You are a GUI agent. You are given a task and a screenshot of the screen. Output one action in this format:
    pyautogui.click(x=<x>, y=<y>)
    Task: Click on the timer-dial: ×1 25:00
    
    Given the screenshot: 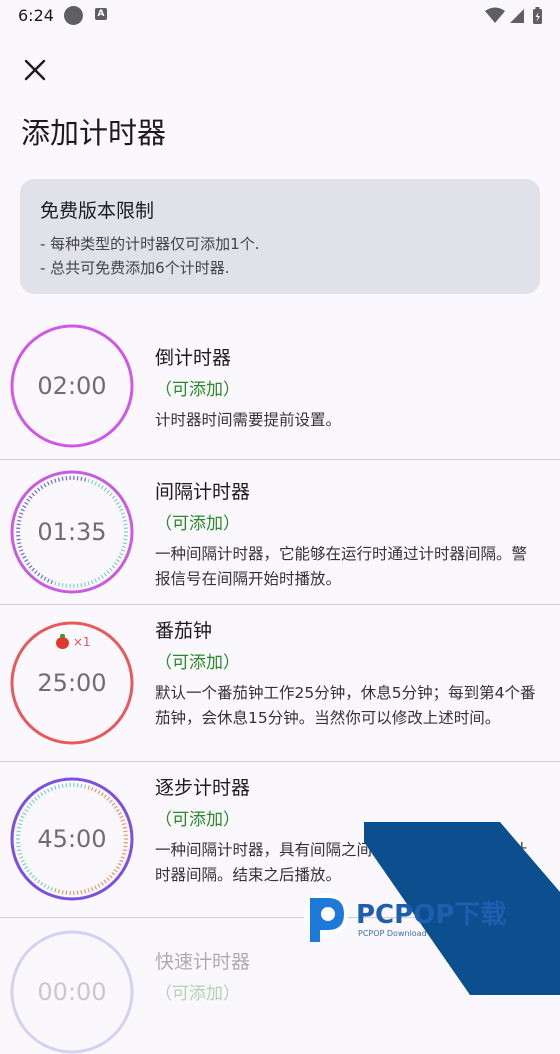 What is the action you would take?
    pyautogui.click(x=72, y=683)
    